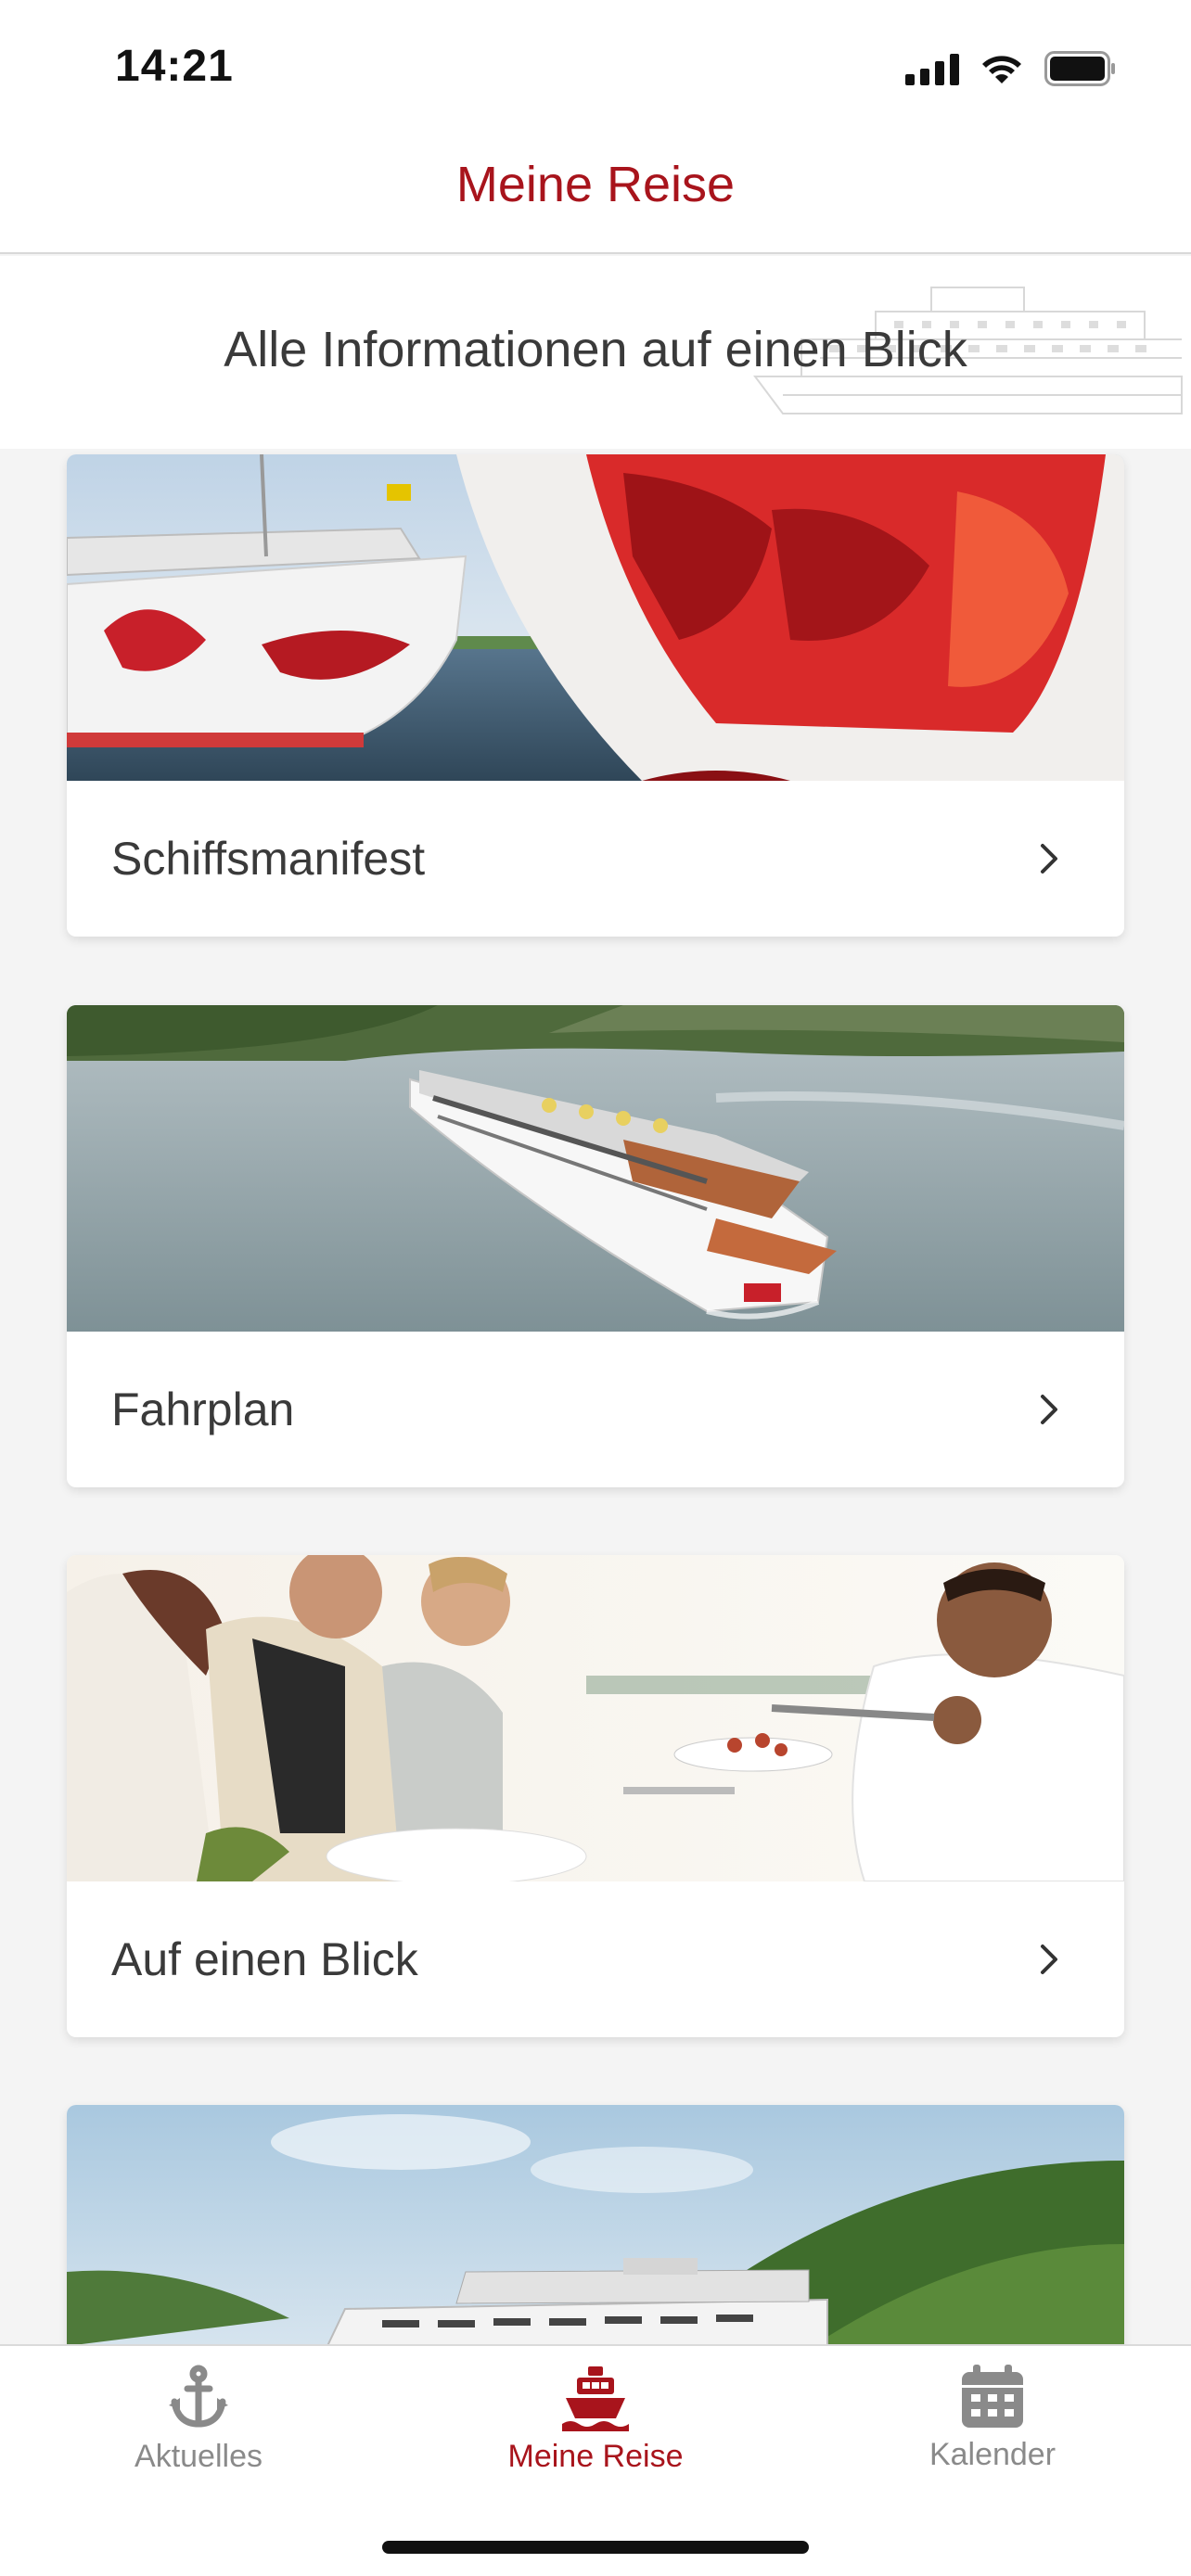 This screenshot has height=2576, width=1191. I want to click on card-label: Fahrplan, so click(203, 1410).